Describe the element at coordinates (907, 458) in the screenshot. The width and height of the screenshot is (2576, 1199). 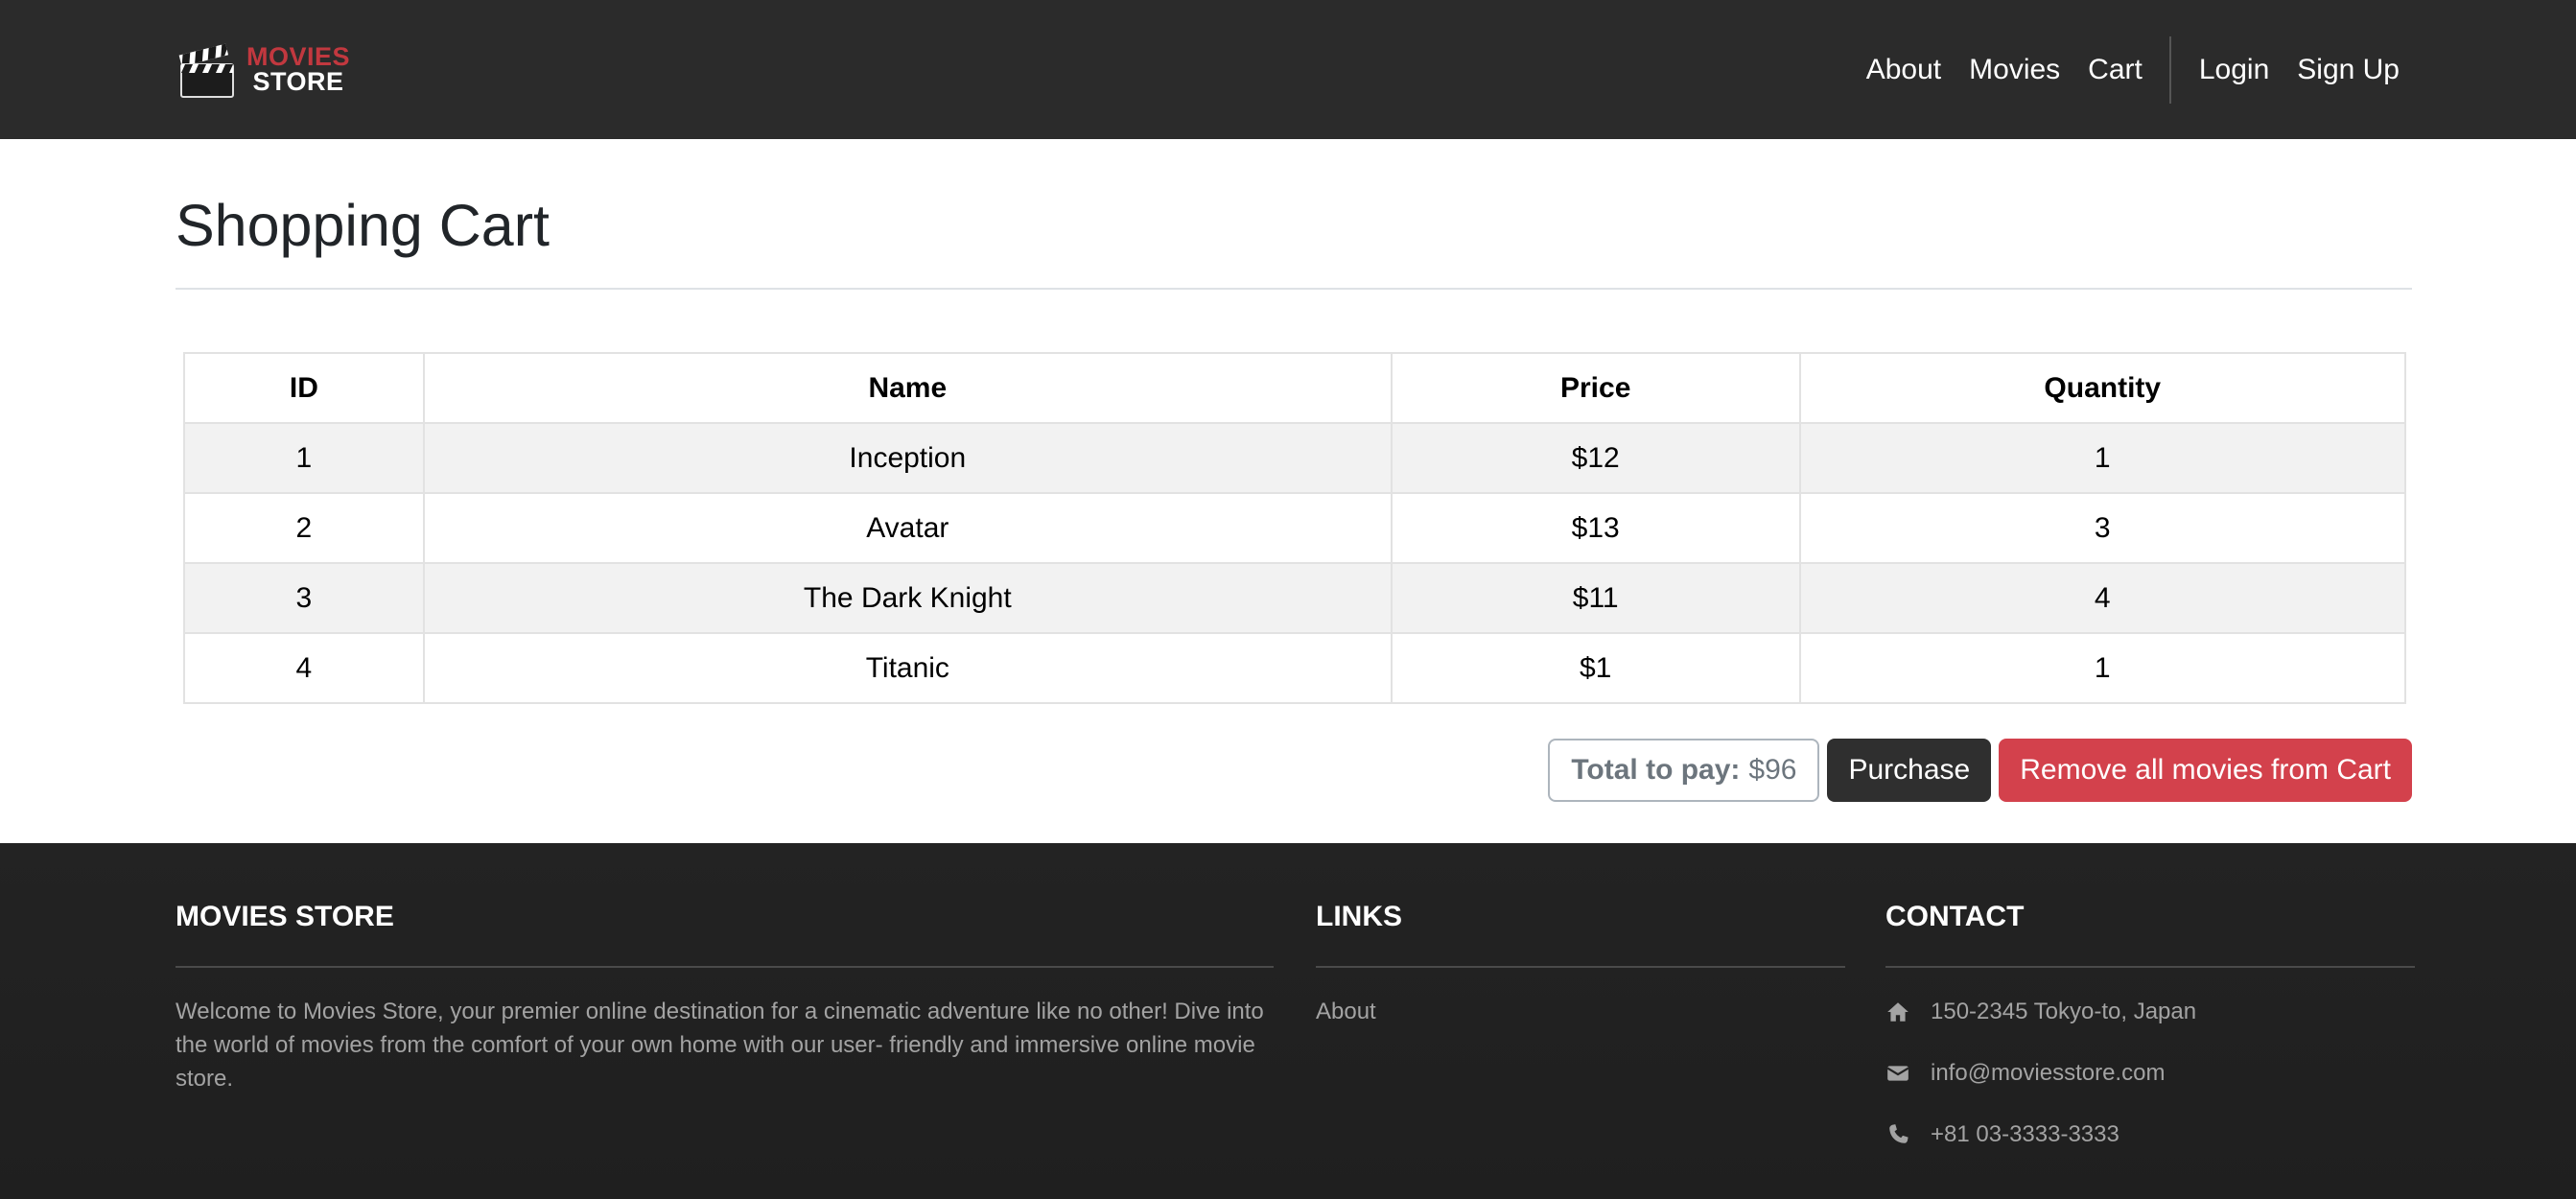
I see `cell-name: Inception` at that location.